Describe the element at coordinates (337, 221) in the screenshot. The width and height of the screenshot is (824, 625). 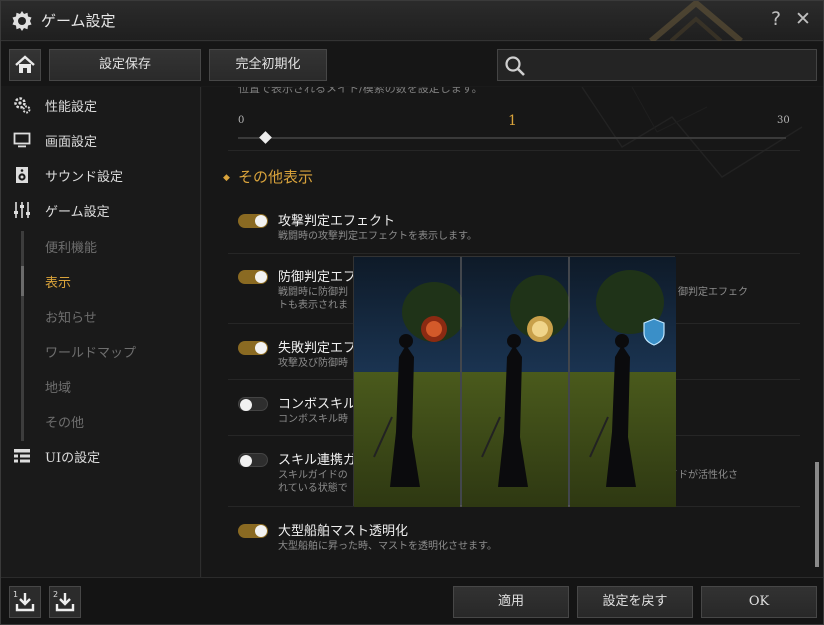
I see `option-title: 攻撃判定エフェクト` at that location.